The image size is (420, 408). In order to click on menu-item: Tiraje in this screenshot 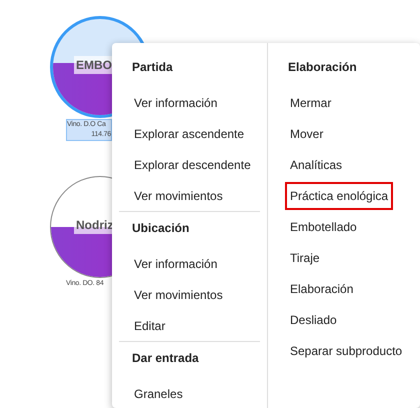, I will do `click(305, 258)`.